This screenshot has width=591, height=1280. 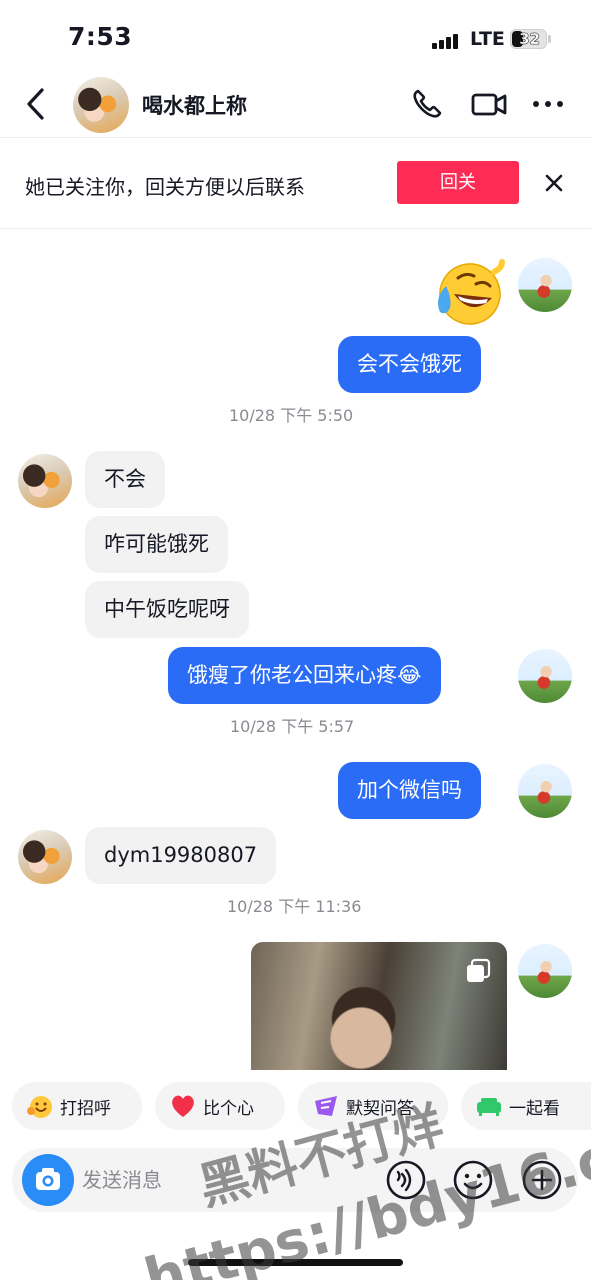 I want to click on emoji-icon, so click(x=473, y=1180).